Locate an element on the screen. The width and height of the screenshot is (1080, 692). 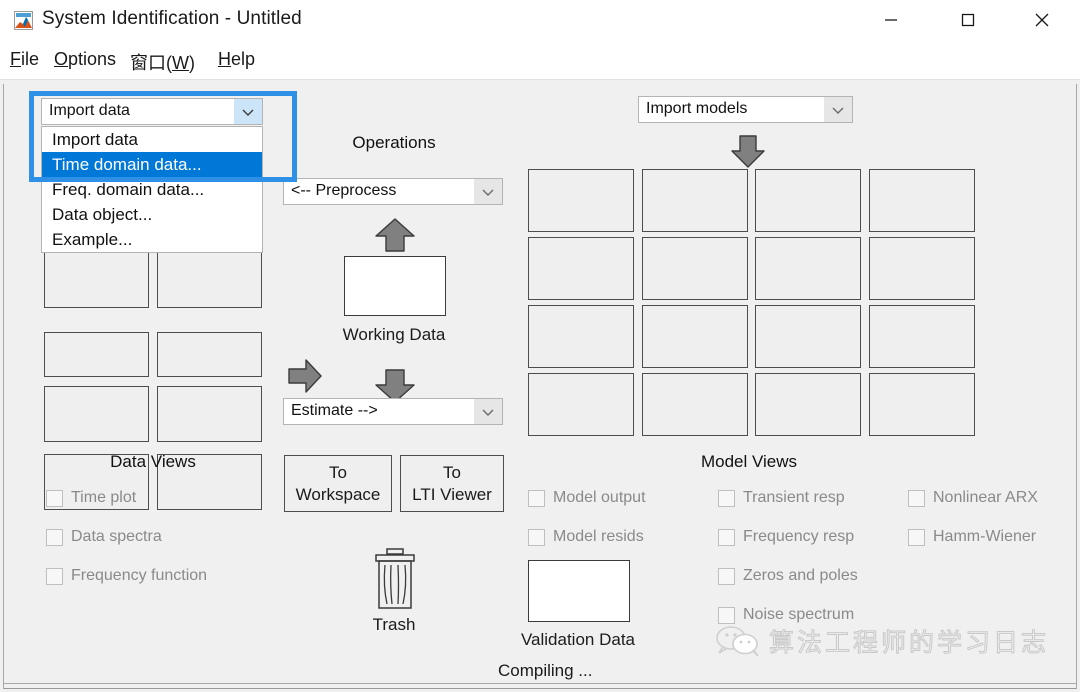
checkbox-nonlinear-arx: Nonlinear ARX is located at coordinates (973, 498).